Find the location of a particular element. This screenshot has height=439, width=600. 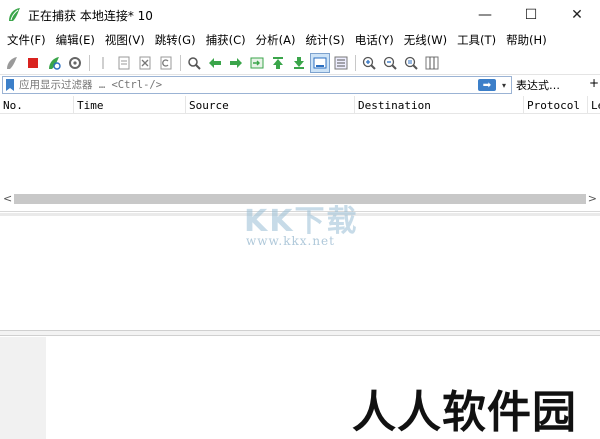

stop-capture-button is located at coordinates (33, 63).